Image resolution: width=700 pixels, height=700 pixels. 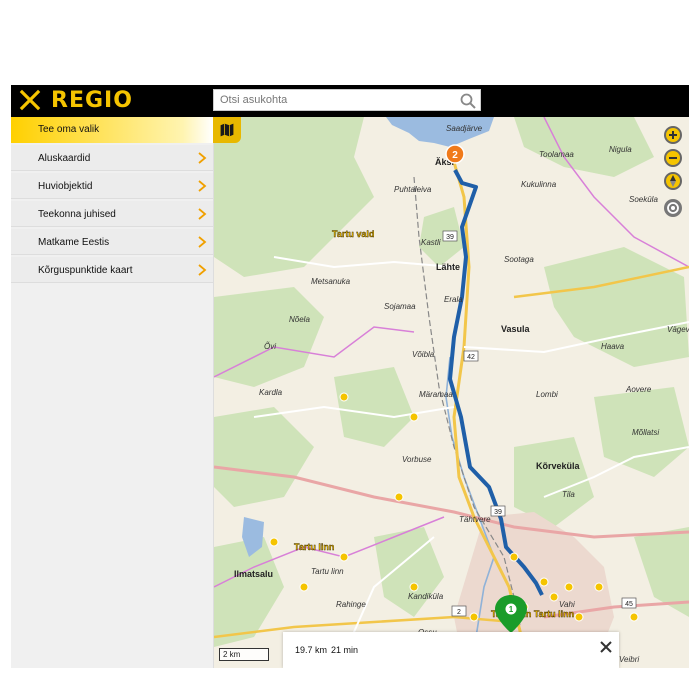 What do you see at coordinates (353, 234) in the screenshot?
I see `place-label: Tartu vald` at bounding box center [353, 234].